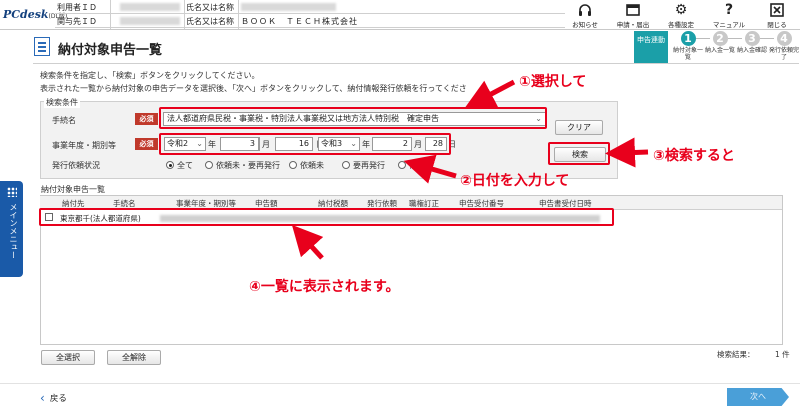 This screenshot has width=800, height=409. What do you see at coordinates (76, 165) in the screenshot?
I see `status-label: 発行依頼状況` at bounding box center [76, 165].